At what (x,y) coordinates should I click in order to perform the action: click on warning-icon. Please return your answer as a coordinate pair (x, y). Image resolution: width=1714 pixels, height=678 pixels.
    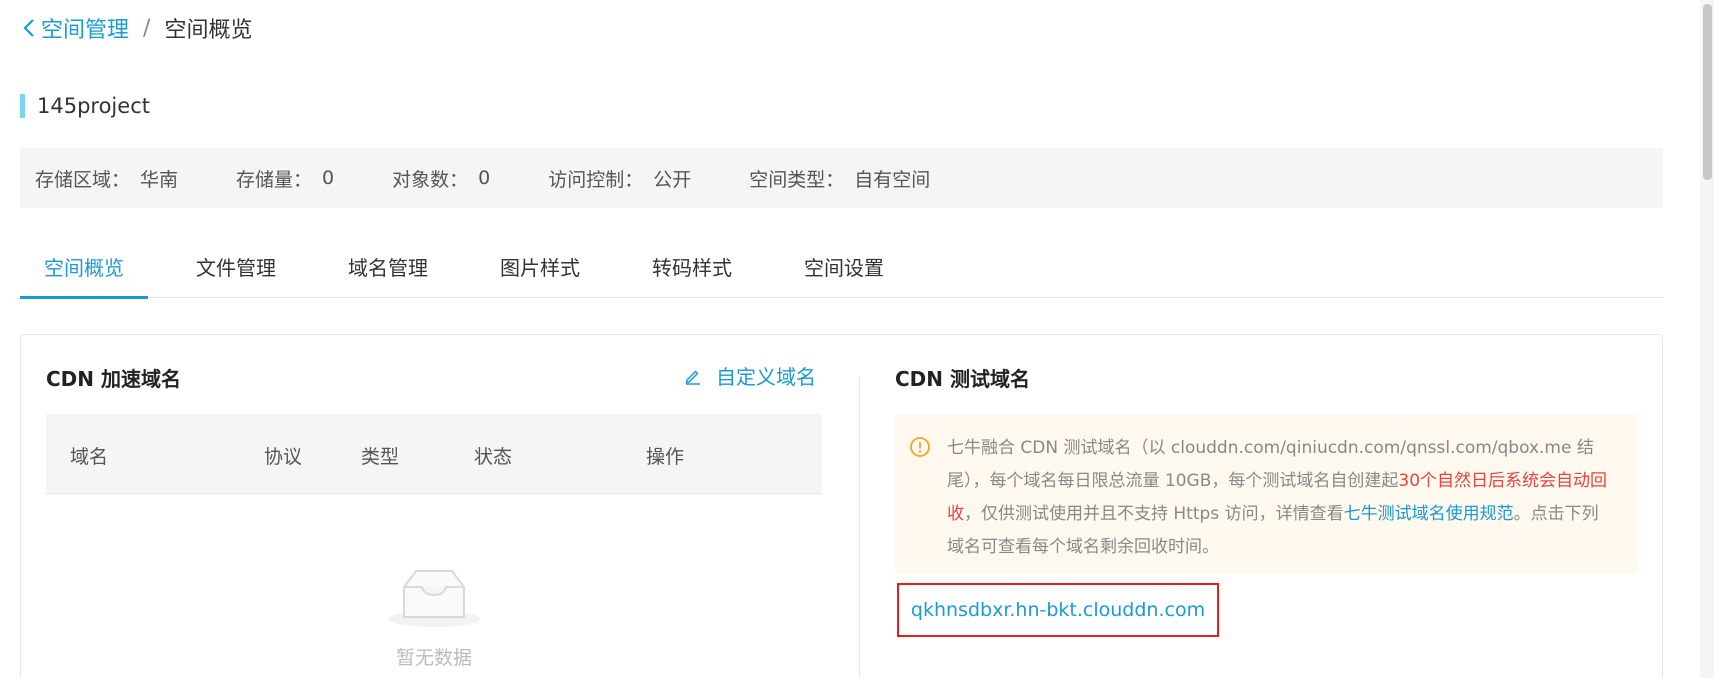
    Looking at the image, I should click on (920, 447).